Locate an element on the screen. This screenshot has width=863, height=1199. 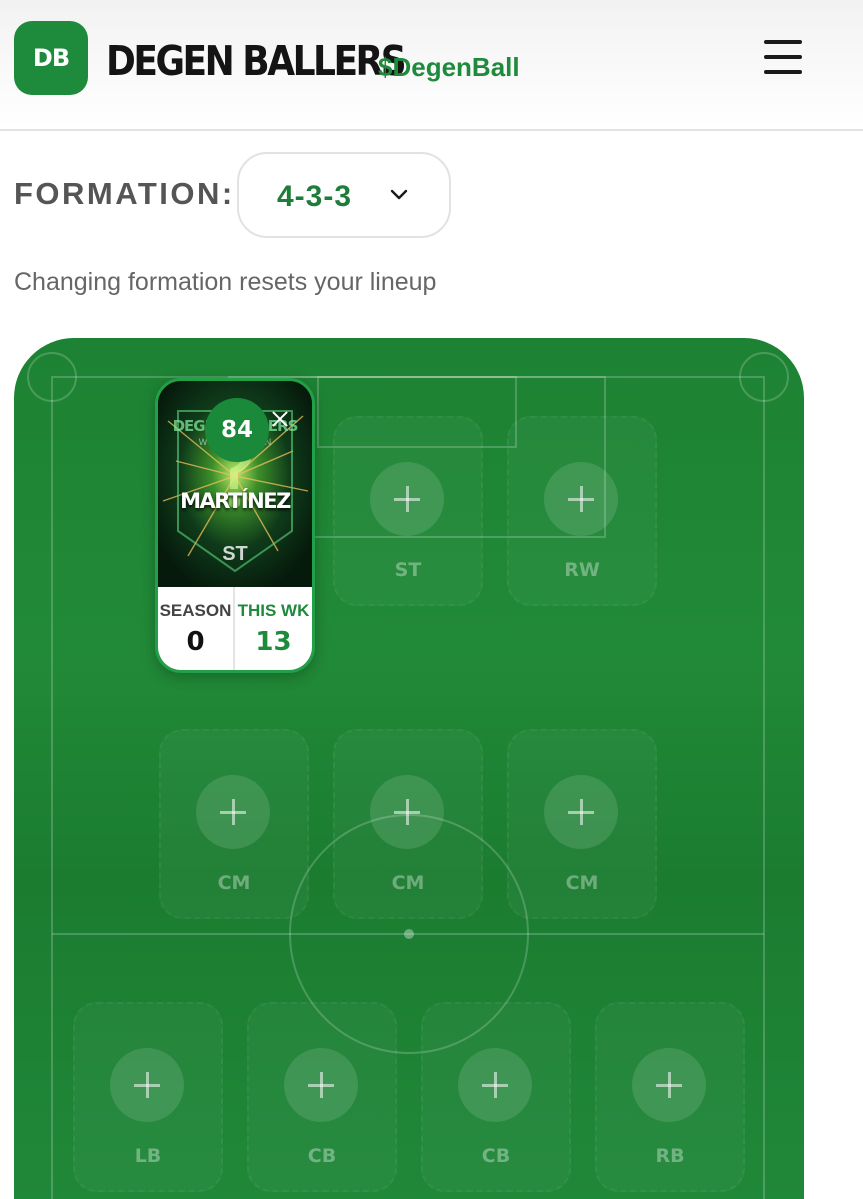
season-stat: SEASON 0 is located at coordinates (196, 628).